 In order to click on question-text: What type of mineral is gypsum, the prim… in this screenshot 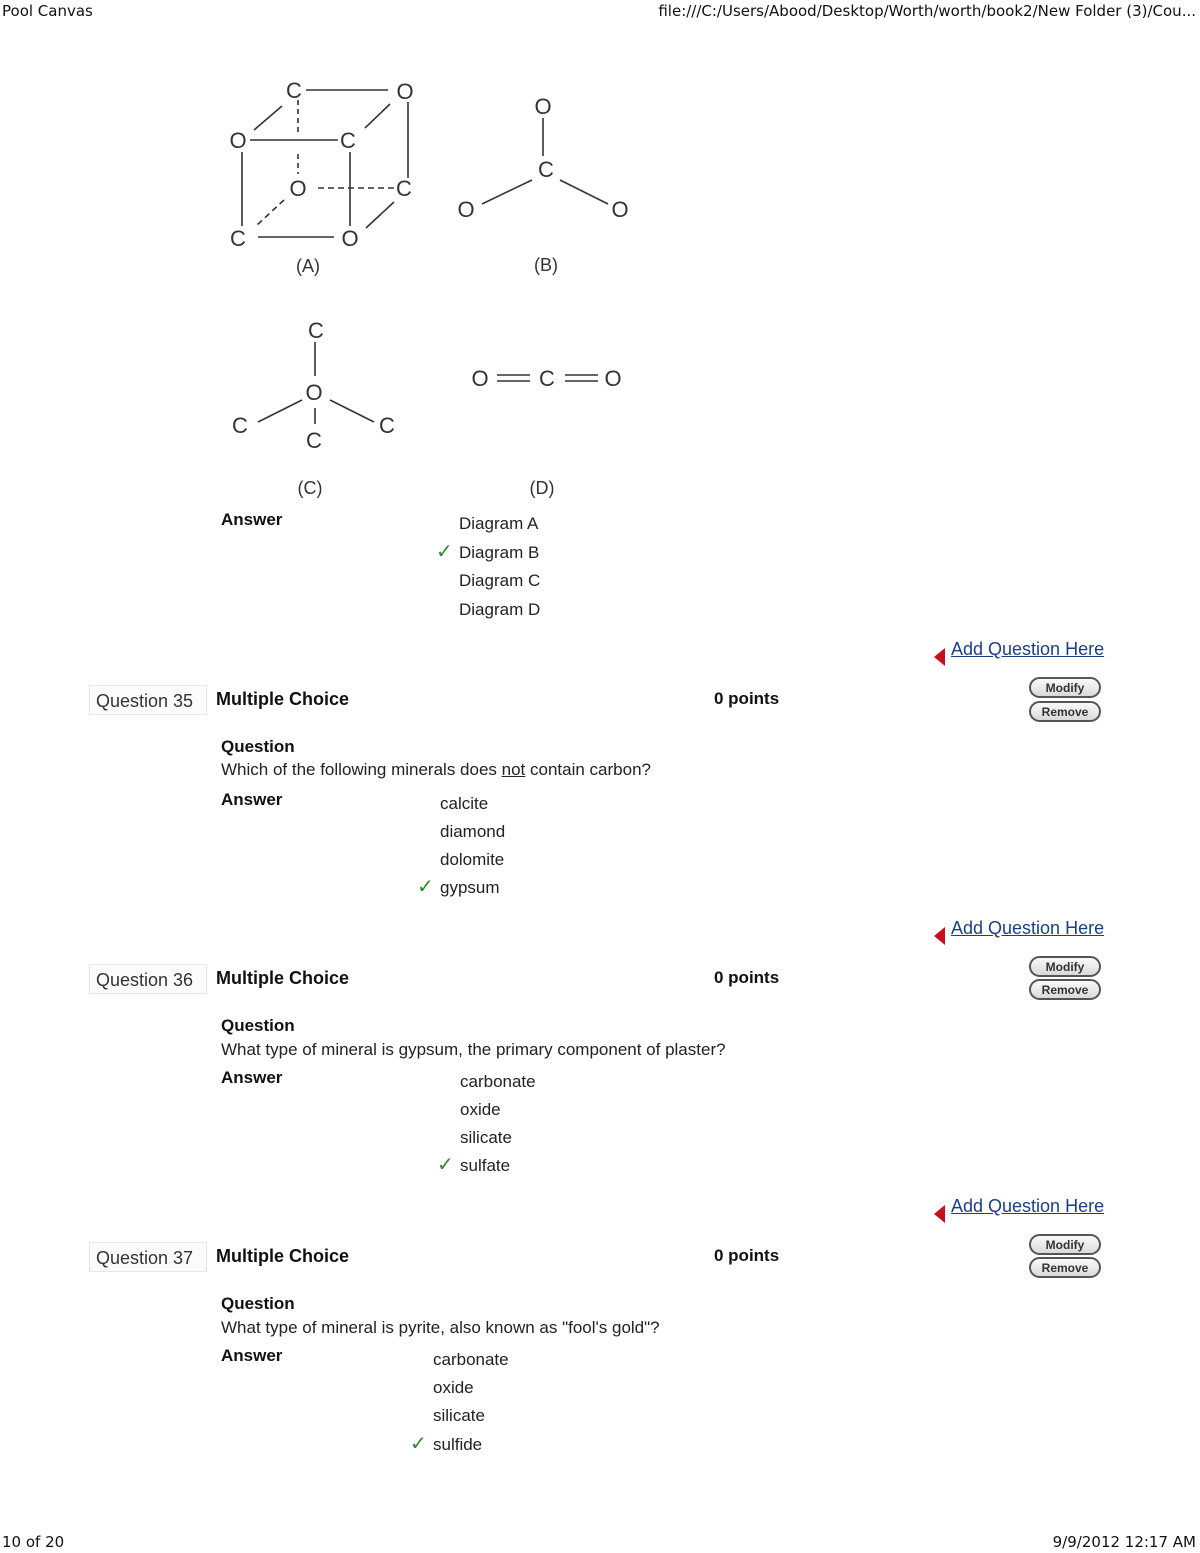, I will do `click(473, 1049)`.